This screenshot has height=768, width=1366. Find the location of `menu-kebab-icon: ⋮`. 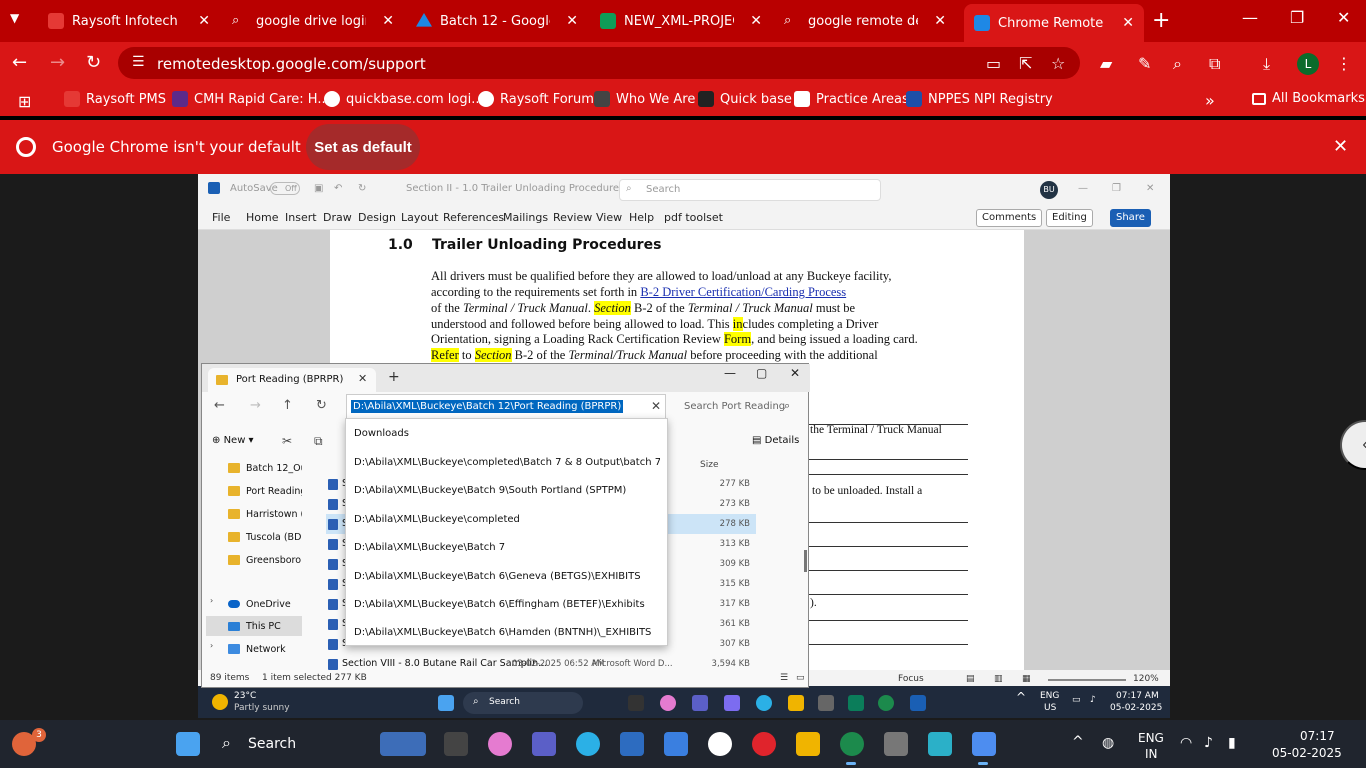

menu-kebab-icon: ⋮ is located at coordinates (1344, 63).